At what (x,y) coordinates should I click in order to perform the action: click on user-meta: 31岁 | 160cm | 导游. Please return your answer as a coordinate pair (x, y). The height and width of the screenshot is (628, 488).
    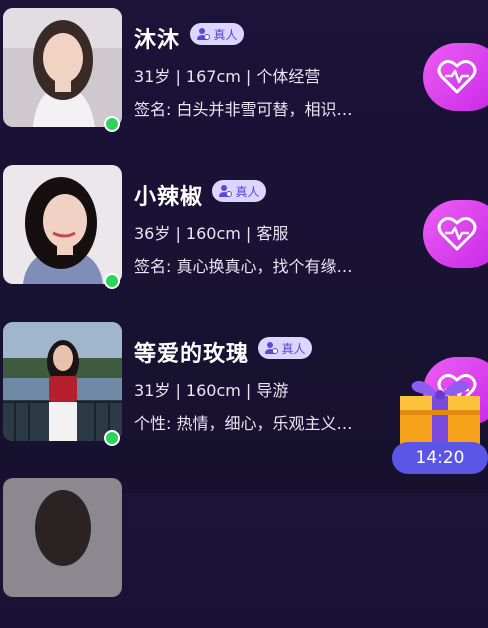
    Looking at the image, I should click on (211, 390).